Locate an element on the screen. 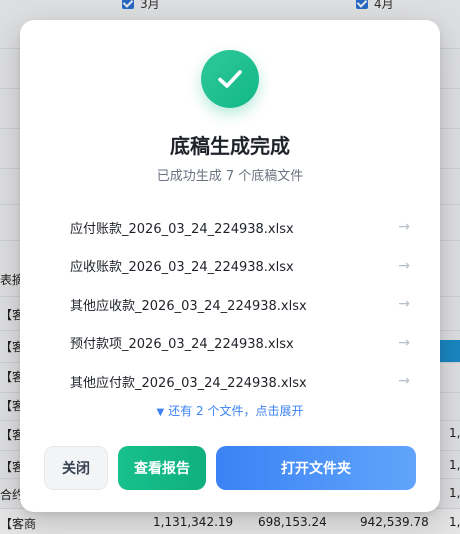 The height and width of the screenshot is (534, 460). file-item: 应付账款_2026_03_24_224938.xlsx → is located at coordinates (240, 227).